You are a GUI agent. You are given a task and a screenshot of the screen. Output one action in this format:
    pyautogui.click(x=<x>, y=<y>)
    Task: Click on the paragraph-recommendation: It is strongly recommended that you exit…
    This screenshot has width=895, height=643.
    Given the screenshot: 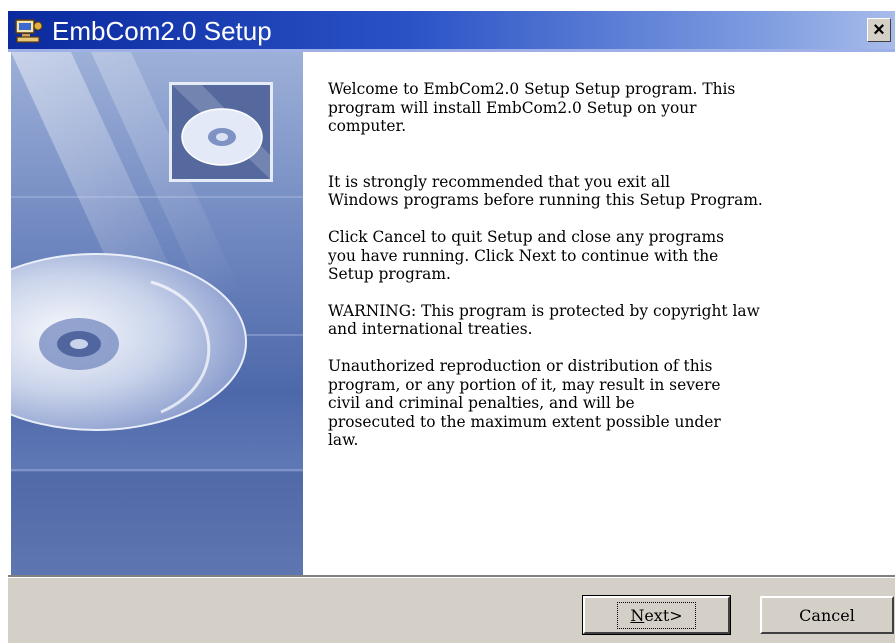 What is the action you would take?
    pyautogui.click(x=545, y=191)
    